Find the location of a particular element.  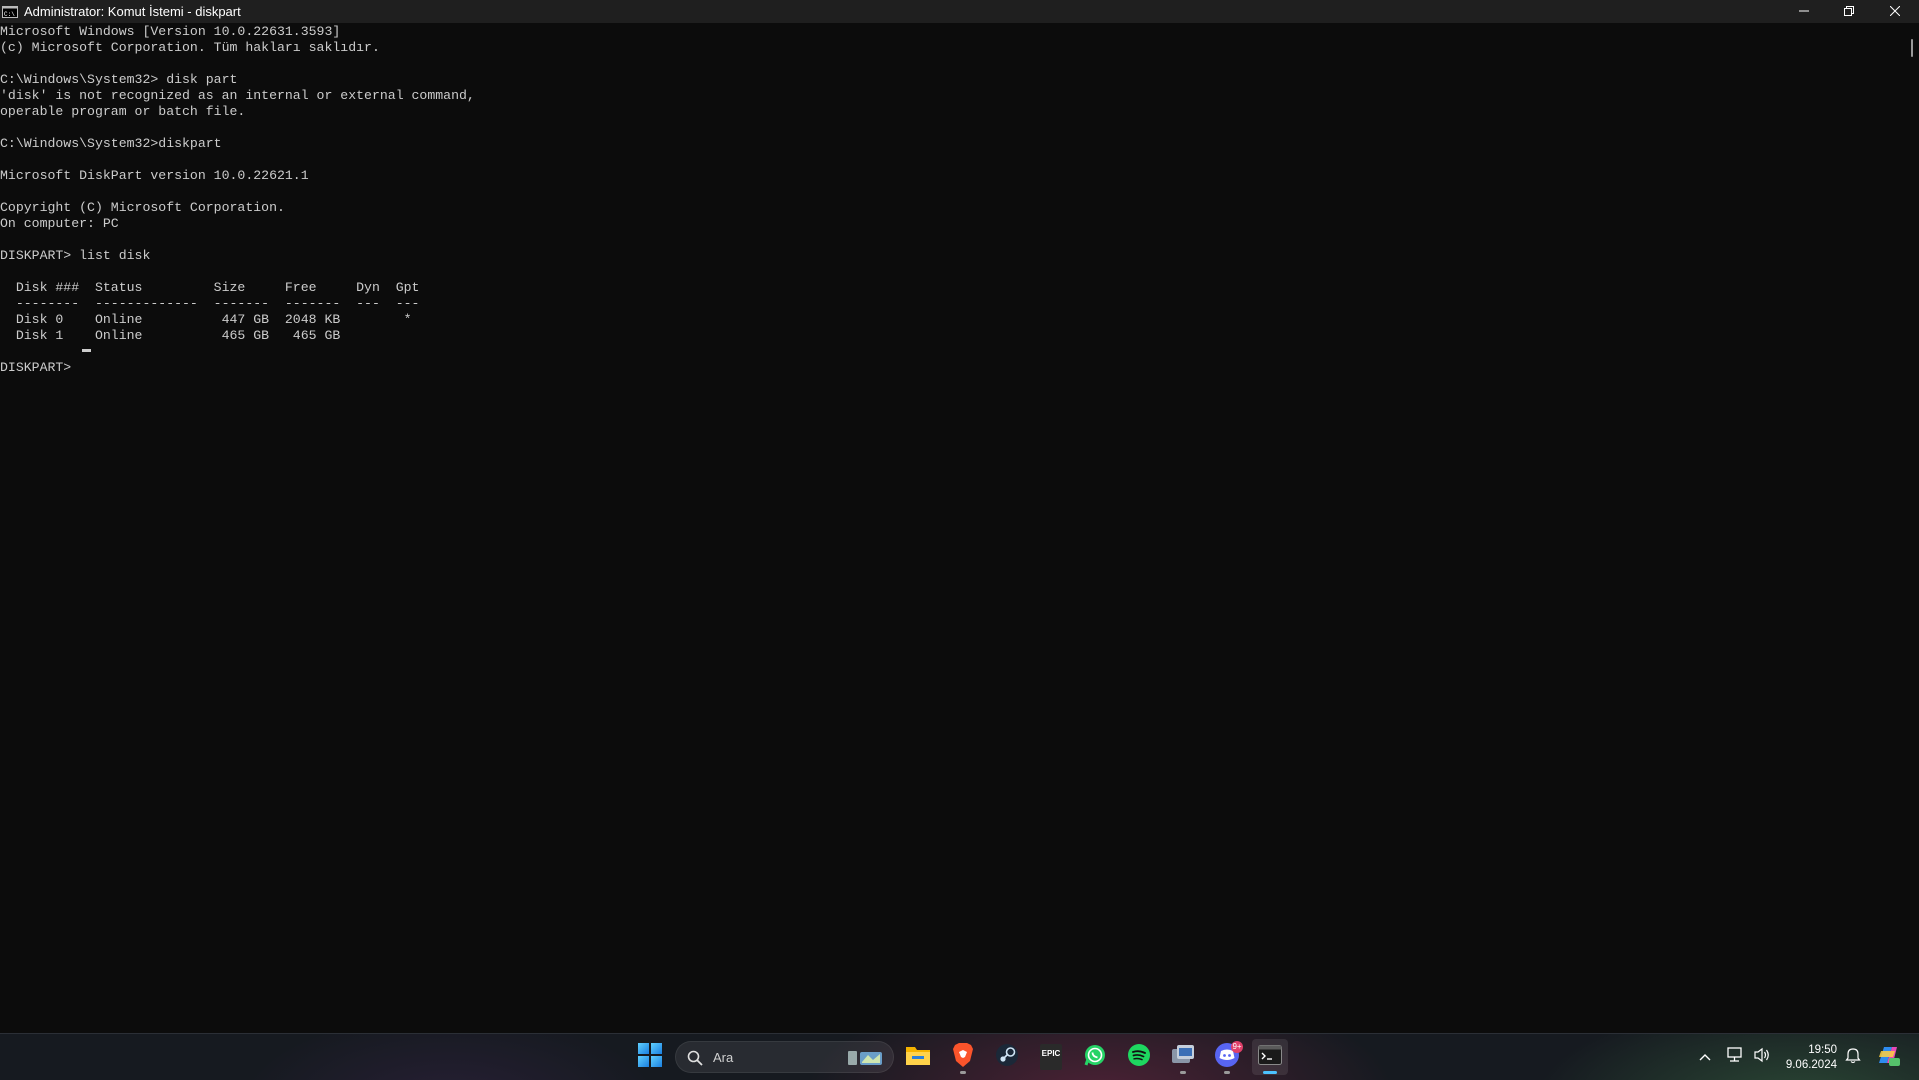

taskbar: Ara EPIC 9+ 19:50 9.06.2024 is located at coordinates (959, 1056).